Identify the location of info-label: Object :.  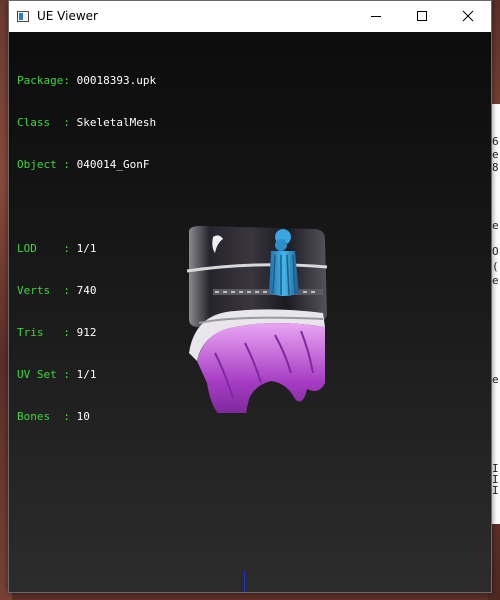
(47, 164).